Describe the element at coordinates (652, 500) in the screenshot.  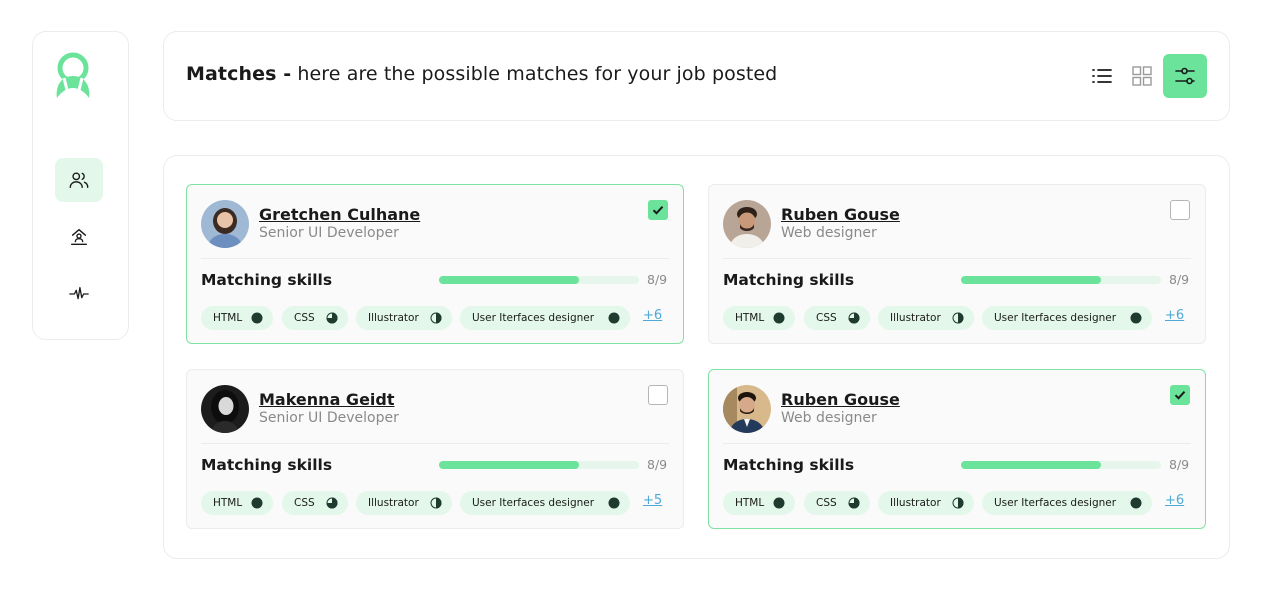
I see `more-skills-link: +5` at that location.